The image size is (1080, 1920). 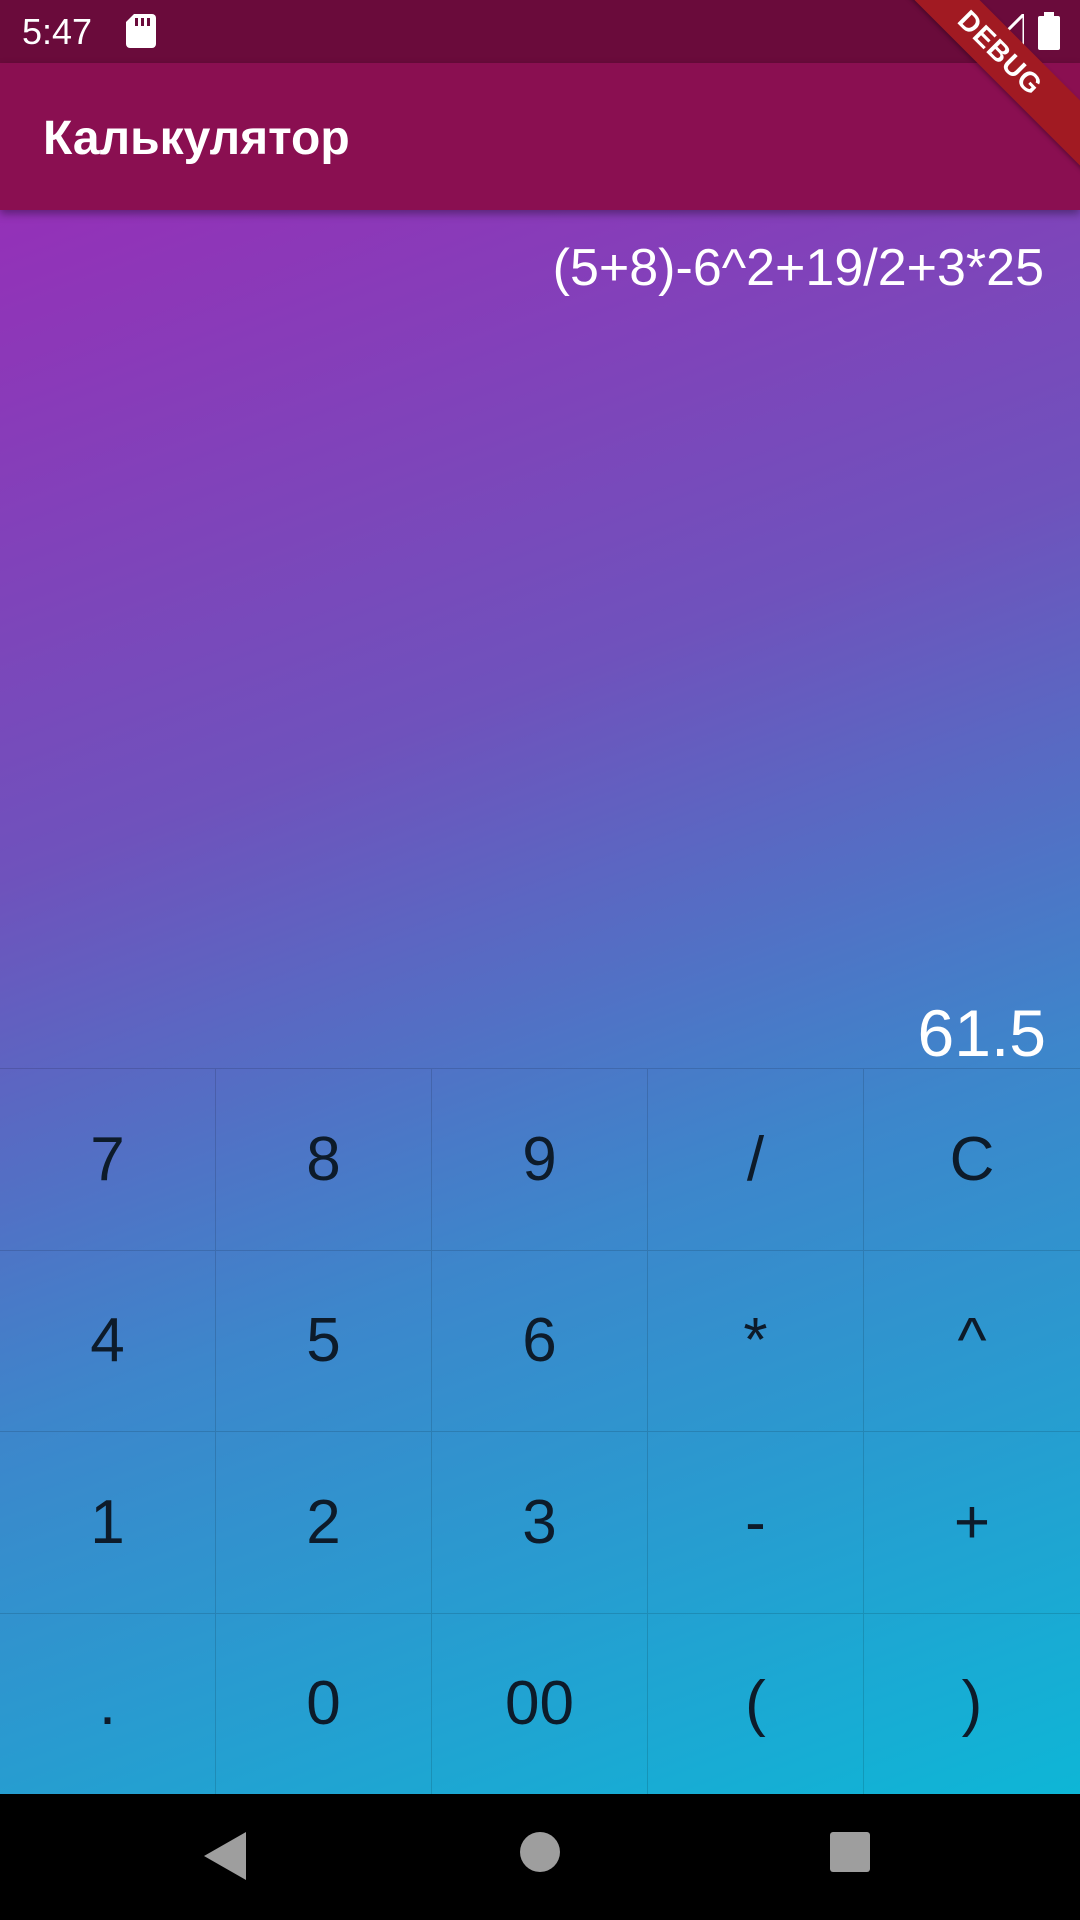 I want to click on sd-card-icon, so click(x=141, y=31).